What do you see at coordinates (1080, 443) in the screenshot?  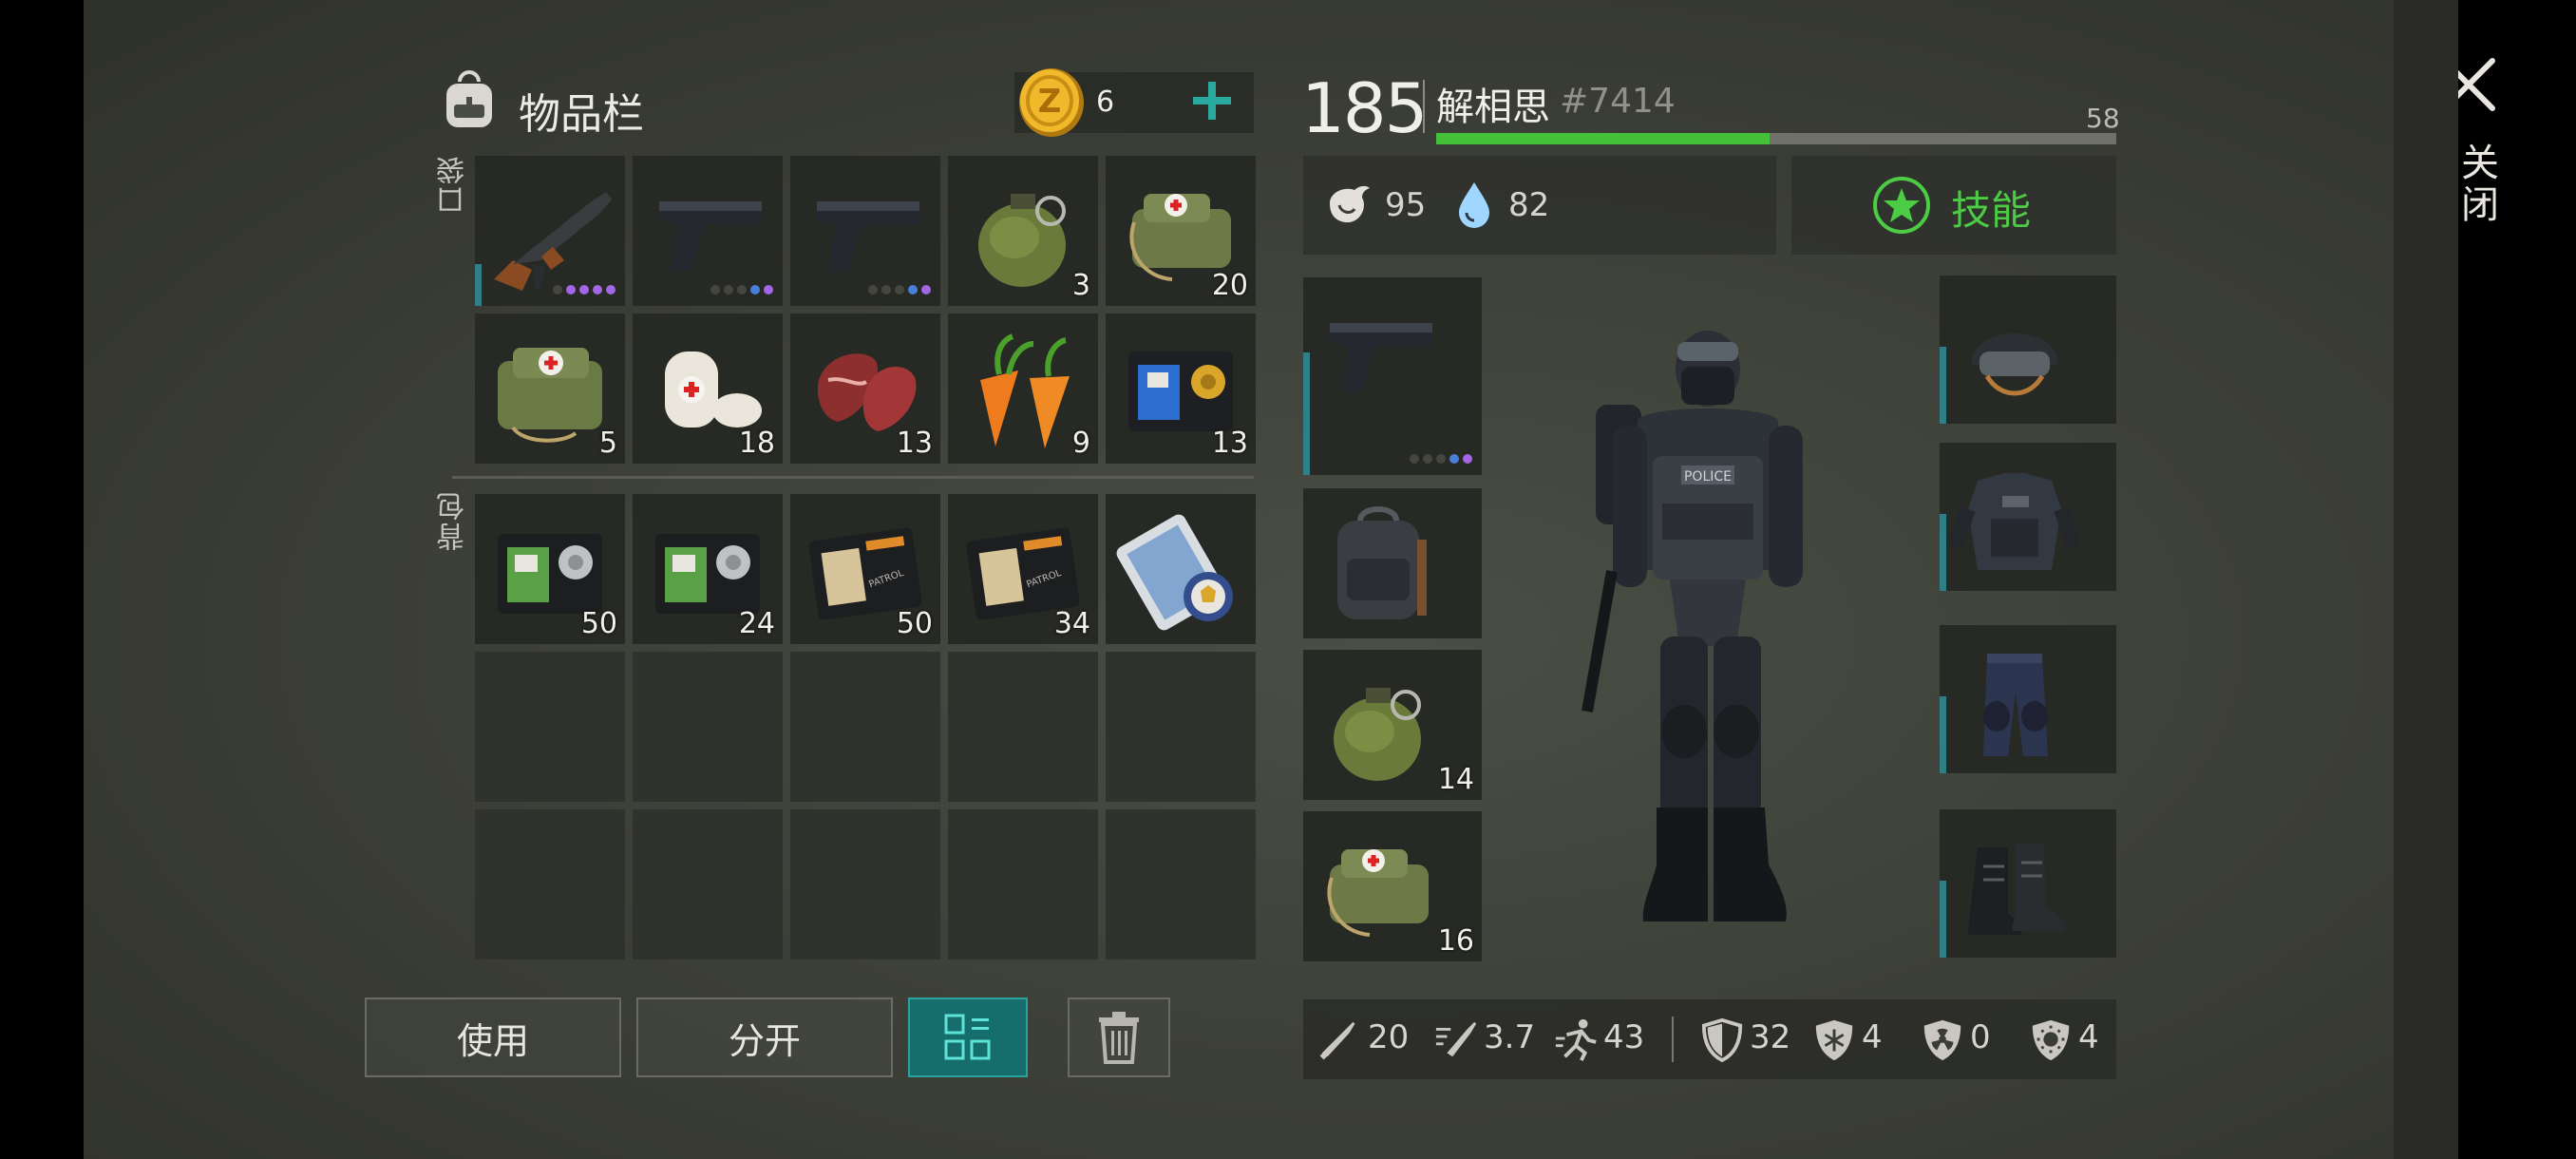 I see `item-quantity: 9` at bounding box center [1080, 443].